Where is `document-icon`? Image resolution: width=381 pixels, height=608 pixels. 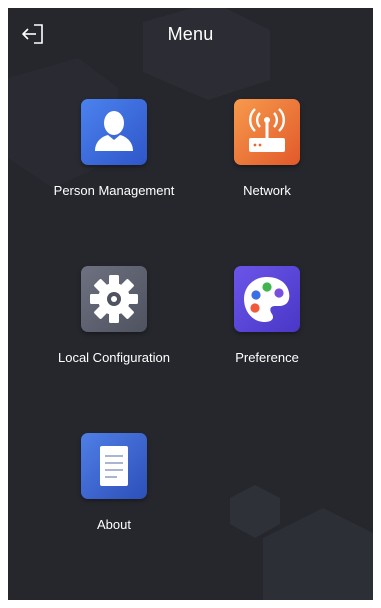
document-icon is located at coordinates (114, 466).